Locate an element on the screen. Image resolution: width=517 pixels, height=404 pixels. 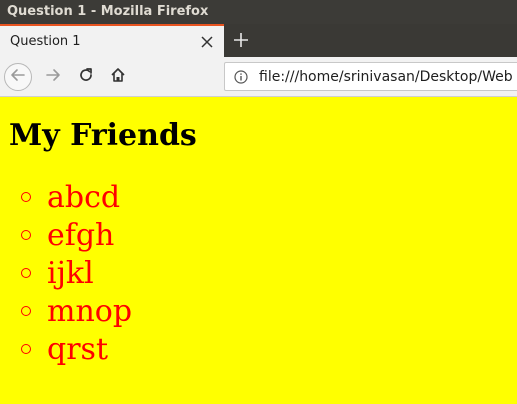
home-icon is located at coordinates (118, 77).